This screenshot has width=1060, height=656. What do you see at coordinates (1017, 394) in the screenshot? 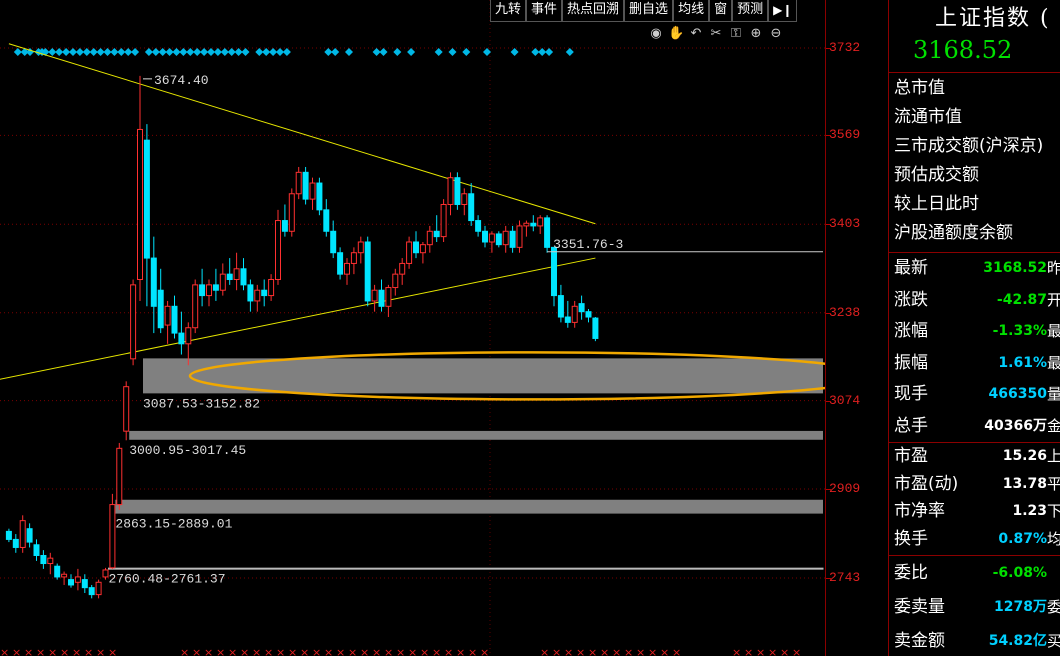
I see `row-value: 466350` at bounding box center [1017, 394].